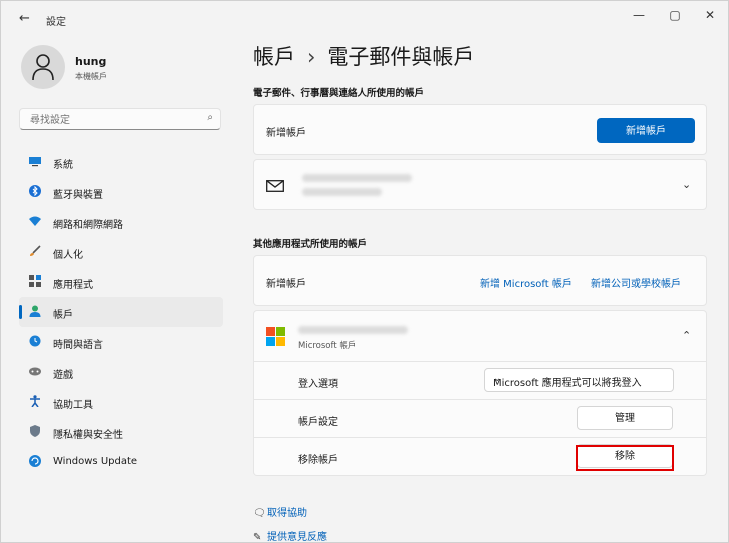 The image size is (729, 543). Describe the element at coordinates (35, 311) in the screenshot. I see `person-icon` at that location.